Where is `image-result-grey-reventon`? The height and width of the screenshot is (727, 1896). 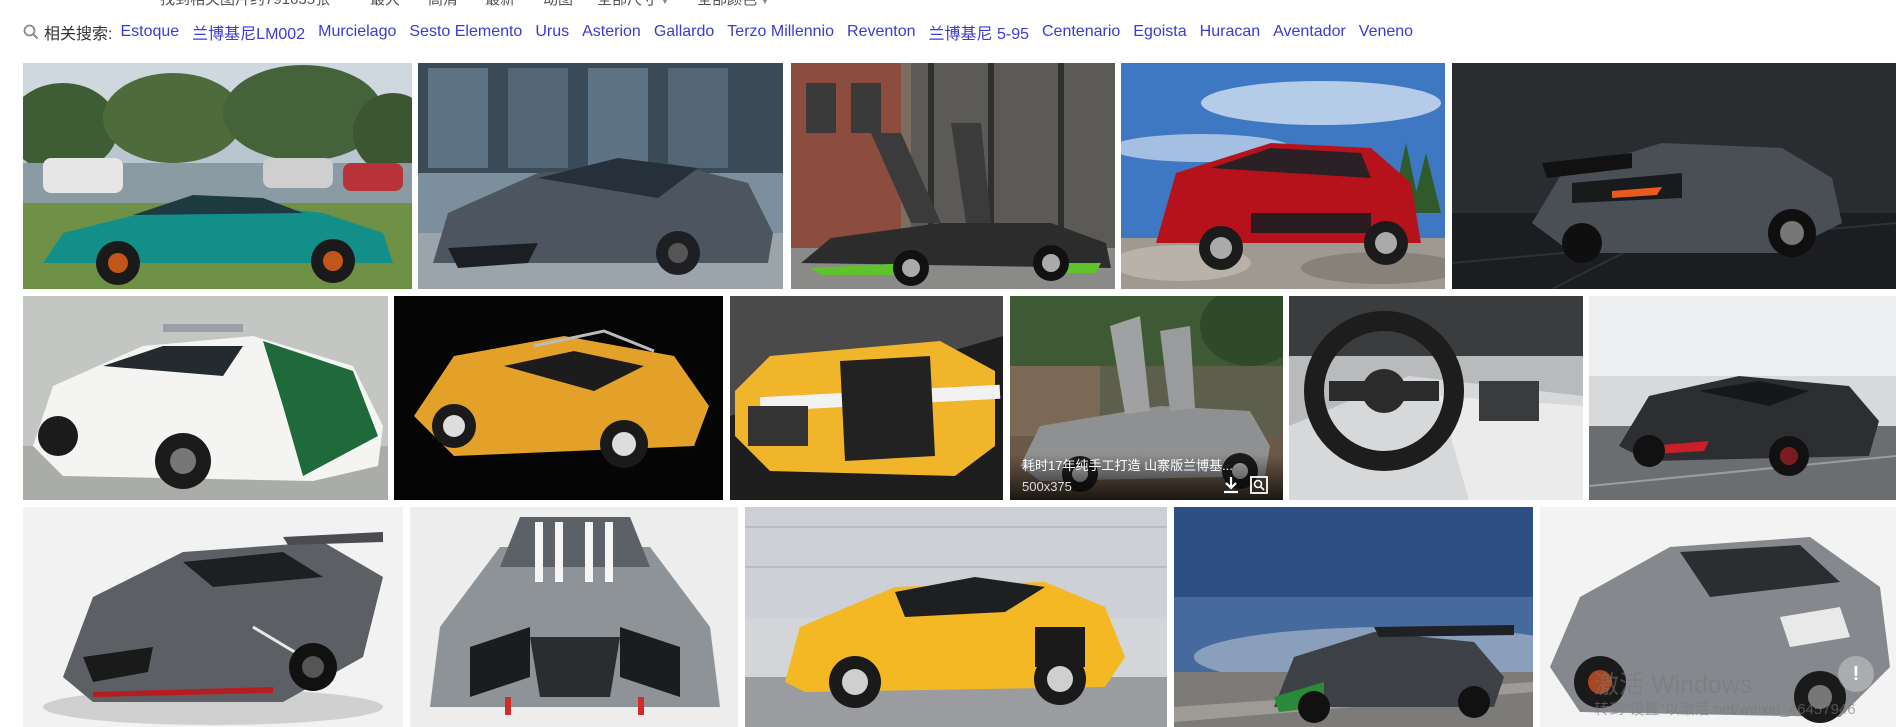
image-result-grey-reventon is located at coordinates (600, 176).